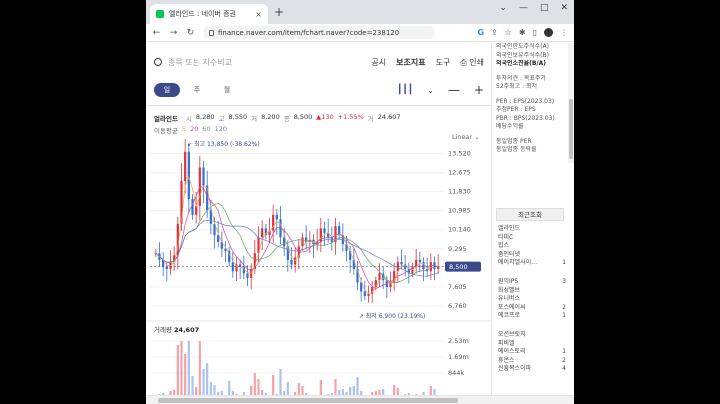  What do you see at coordinates (405, 90) in the screenshot?
I see `candlestick-type-icon: ┃┃┃` at bounding box center [405, 90].